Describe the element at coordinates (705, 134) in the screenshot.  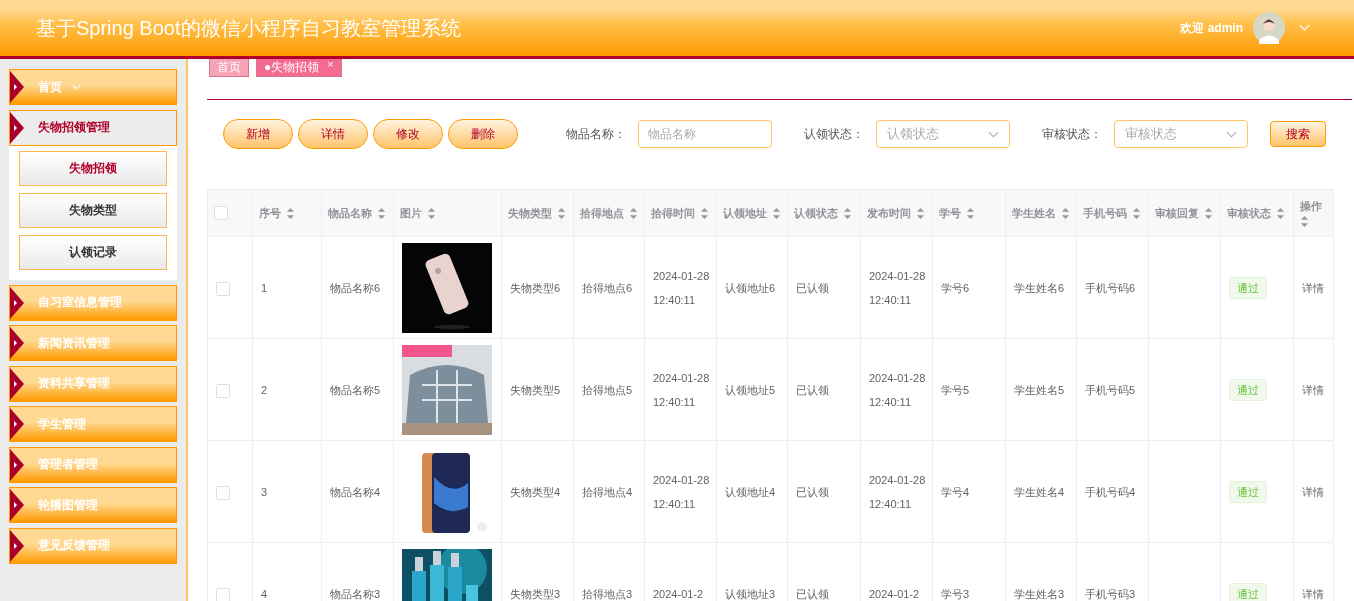
I see `search-field: 物品名称` at that location.